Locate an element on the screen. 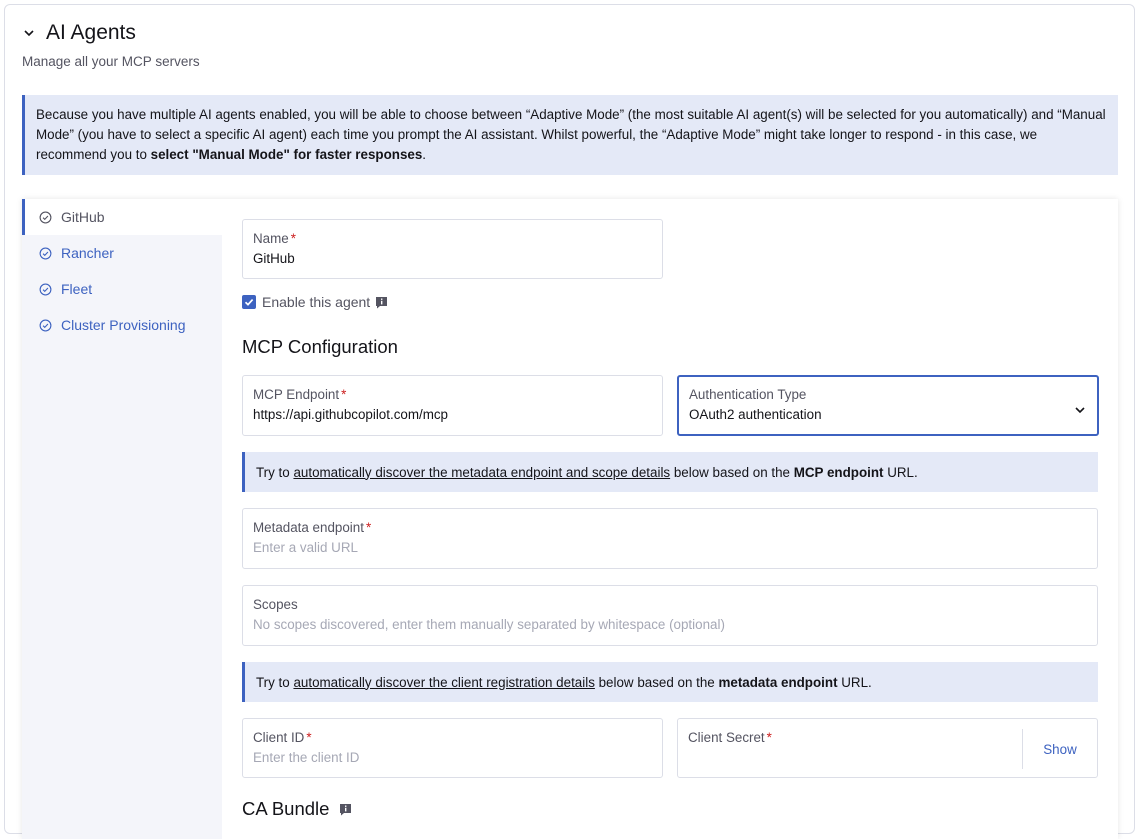 This screenshot has height=839, width=1135. name-label-text: Name is located at coordinates (271, 238).